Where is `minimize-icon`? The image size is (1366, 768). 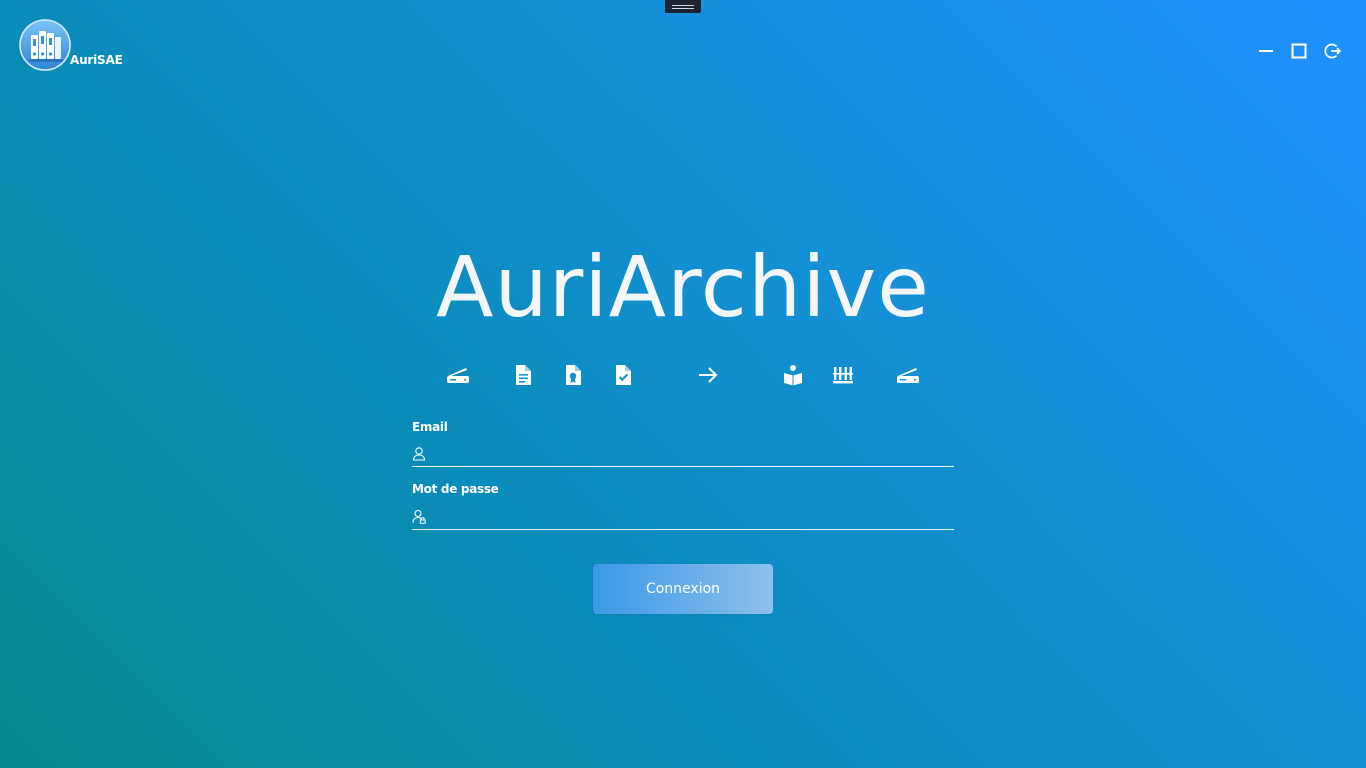 minimize-icon is located at coordinates (1266, 51).